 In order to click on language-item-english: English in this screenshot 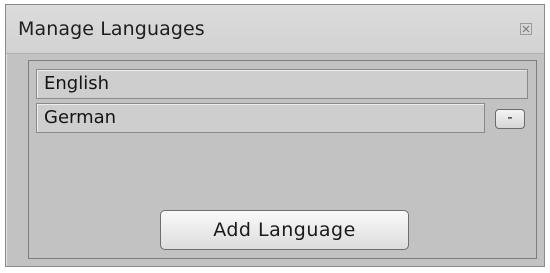, I will do `click(282, 84)`.